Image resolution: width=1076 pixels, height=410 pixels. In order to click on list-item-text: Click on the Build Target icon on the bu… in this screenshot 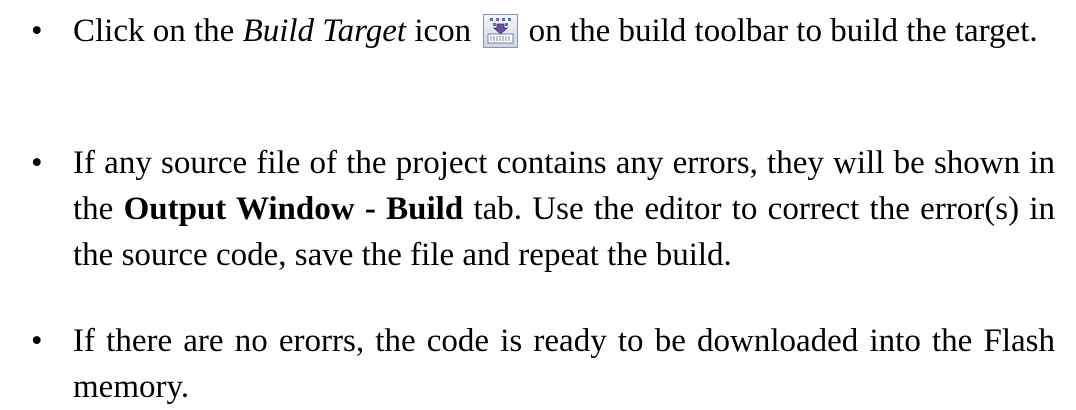, I will do `click(564, 31)`.